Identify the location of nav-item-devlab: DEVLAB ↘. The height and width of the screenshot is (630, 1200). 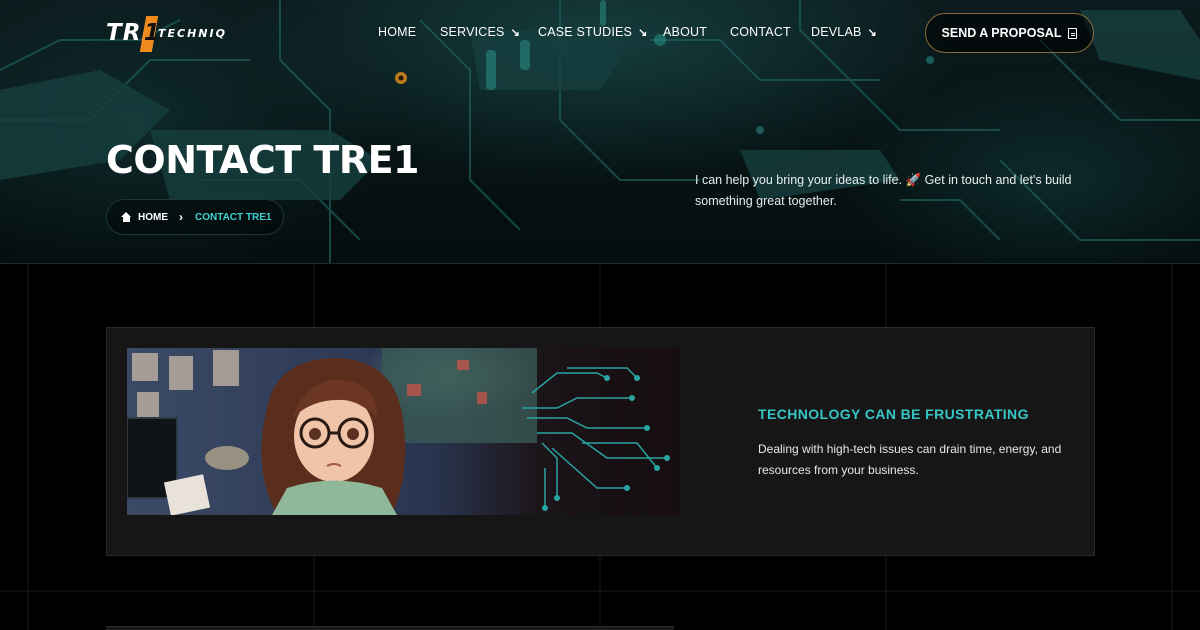
(844, 32).